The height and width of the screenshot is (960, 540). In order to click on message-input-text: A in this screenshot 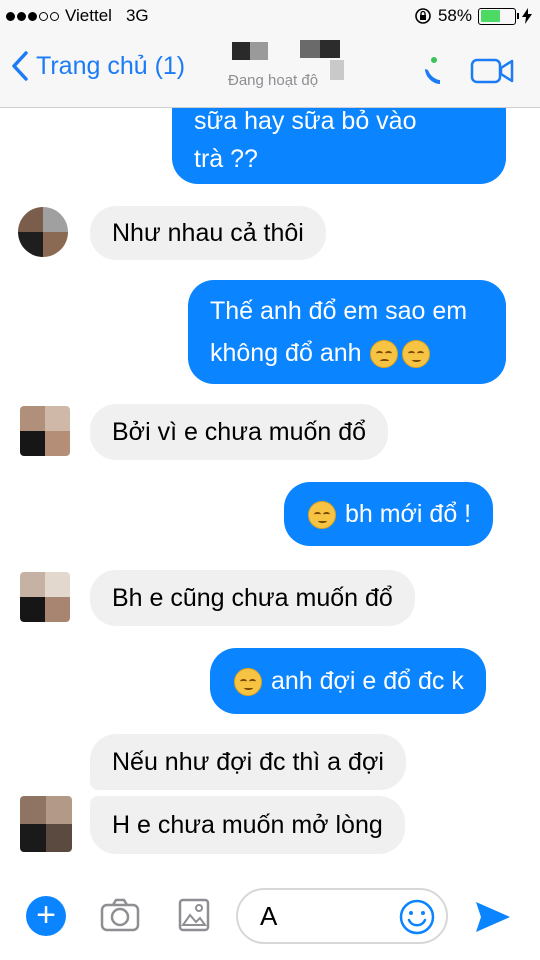, I will do `click(269, 916)`.